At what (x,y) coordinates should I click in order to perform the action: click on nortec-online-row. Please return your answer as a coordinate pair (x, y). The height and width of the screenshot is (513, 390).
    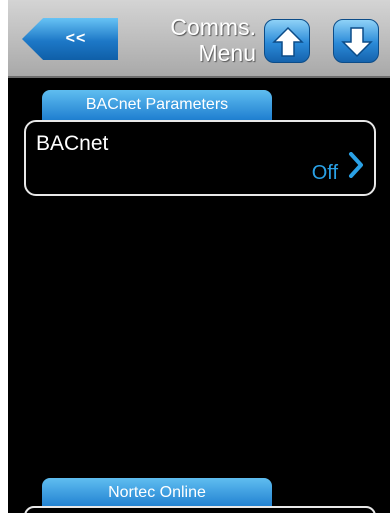
    Looking at the image, I should click on (200, 509).